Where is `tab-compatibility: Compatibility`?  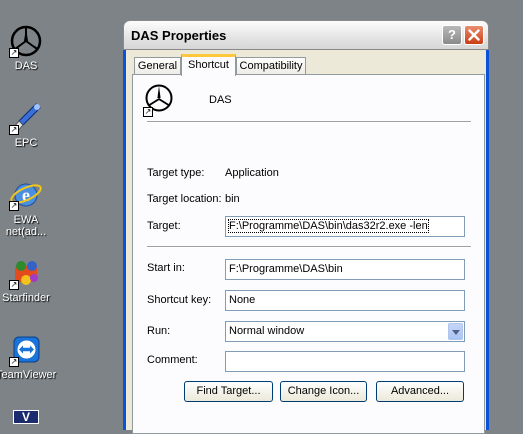 tab-compatibility: Compatibility is located at coordinates (271, 66).